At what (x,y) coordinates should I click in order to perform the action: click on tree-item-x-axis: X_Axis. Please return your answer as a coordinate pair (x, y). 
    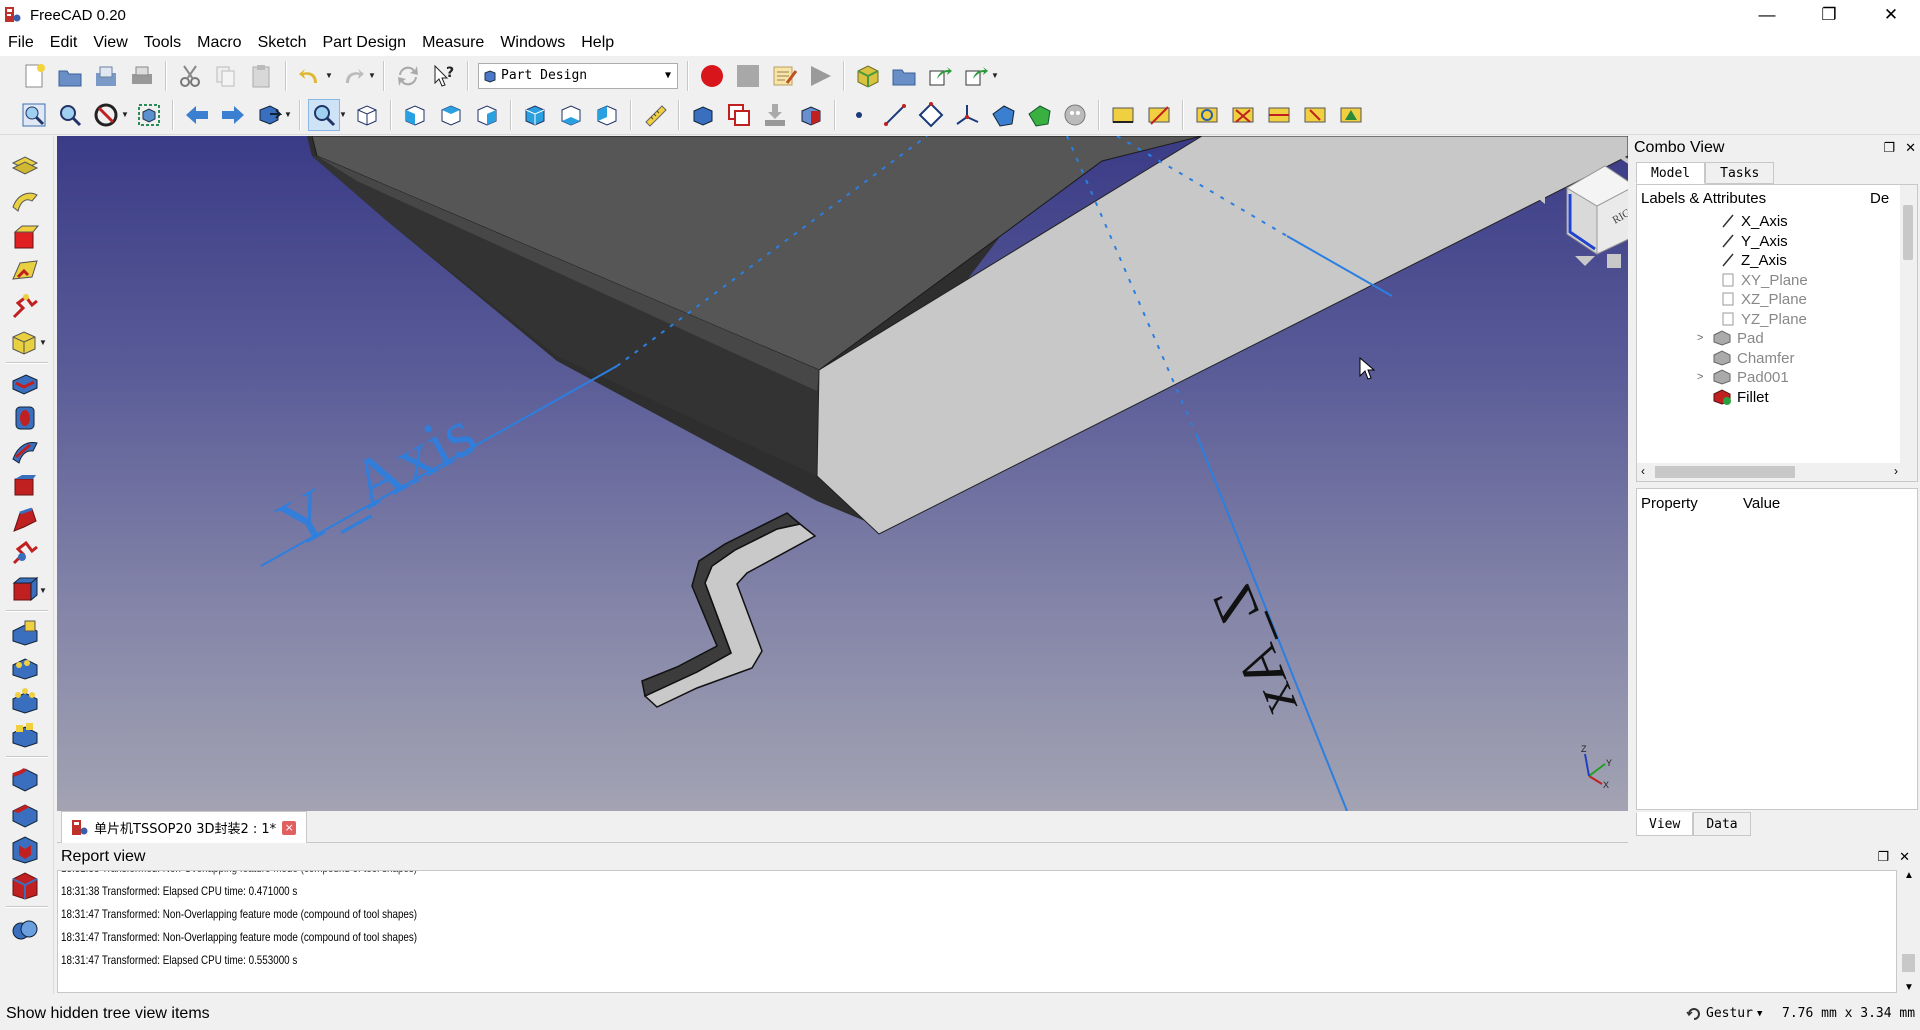
    Looking at the image, I should click on (1754, 221).